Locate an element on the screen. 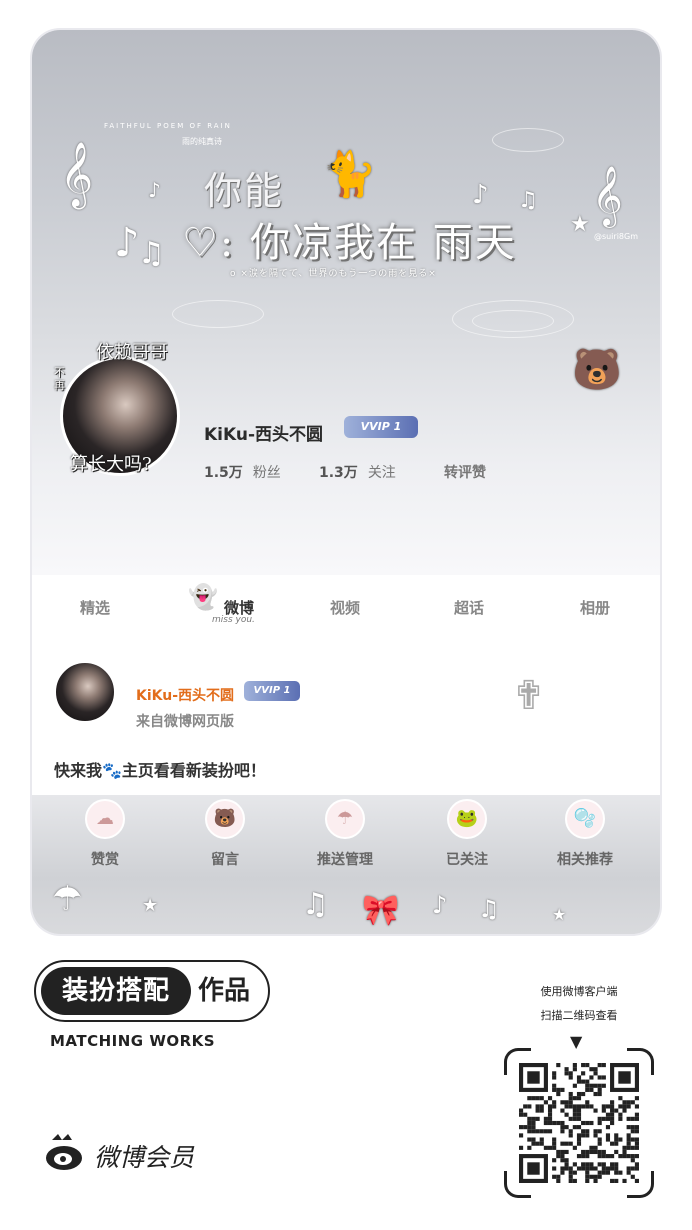 The width and height of the screenshot is (692, 1230). banner-small-text: FAITHFUL POEM OF RAIN is located at coordinates (168, 126).